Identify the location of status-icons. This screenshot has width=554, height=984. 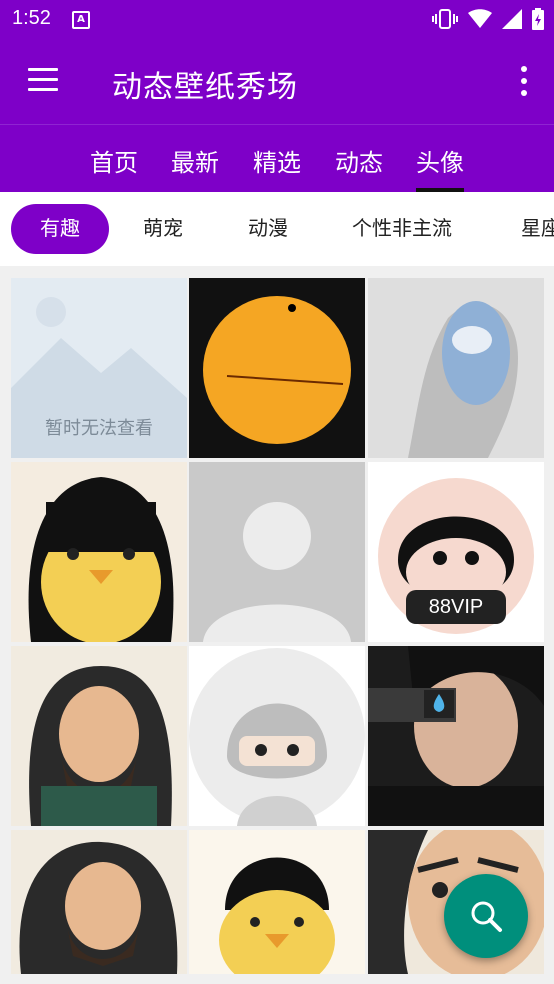
(488, 19).